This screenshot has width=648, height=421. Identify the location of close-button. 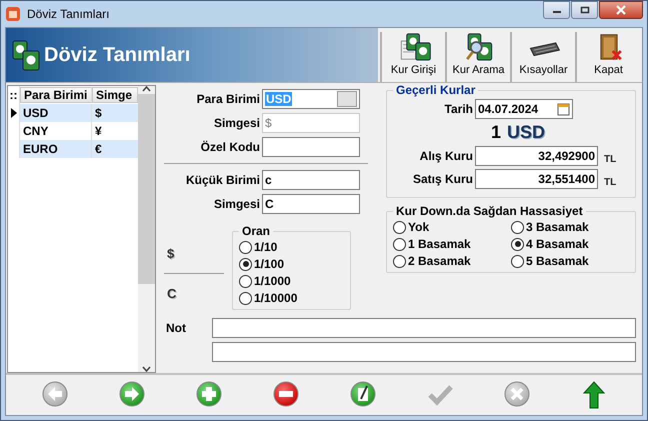
(621, 10).